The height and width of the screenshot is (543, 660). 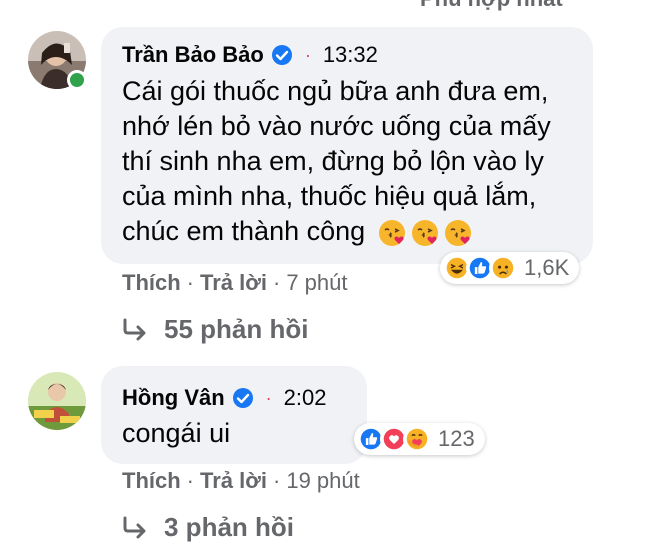 What do you see at coordinates (335, 91) in the screenshot?
I see `comment-line: Cái gói thuốc ngủ bữa anh đưa em,` at bounding box center [335, 91].